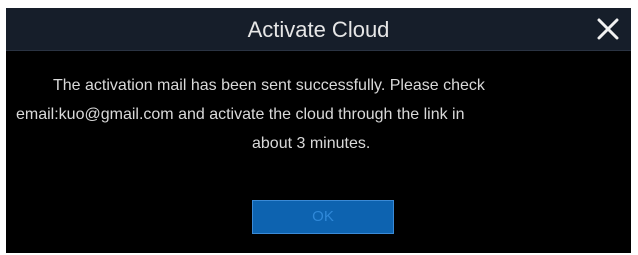  I want to click on close-icon, so click(608, 29).